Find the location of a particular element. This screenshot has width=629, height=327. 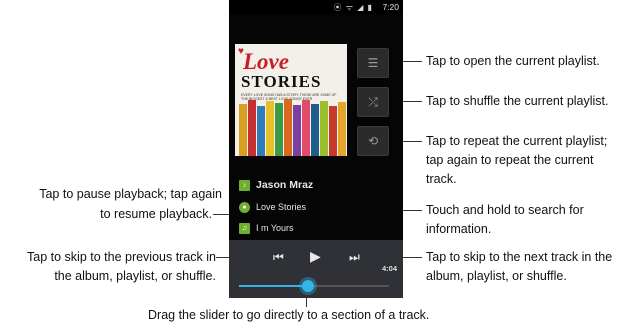

annotation-next-line2: album, playlist, or shuffle. is located at coordinates (496, 276).